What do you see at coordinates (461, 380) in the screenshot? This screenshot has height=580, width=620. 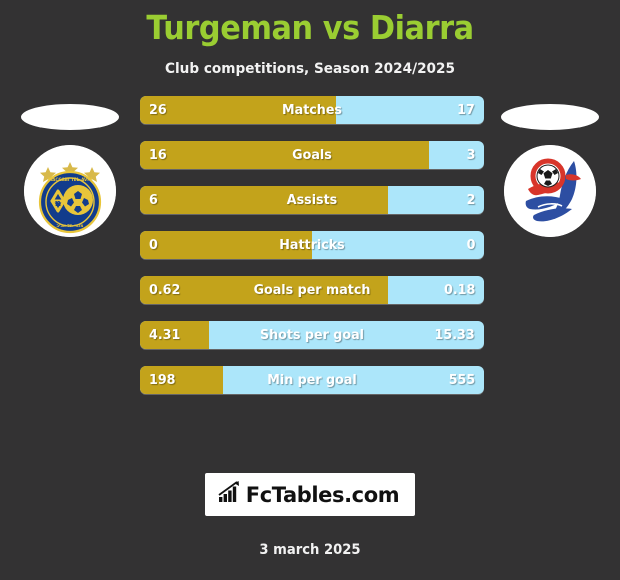 I see `stat-away-value: 555` at bounding box center [461, 380].